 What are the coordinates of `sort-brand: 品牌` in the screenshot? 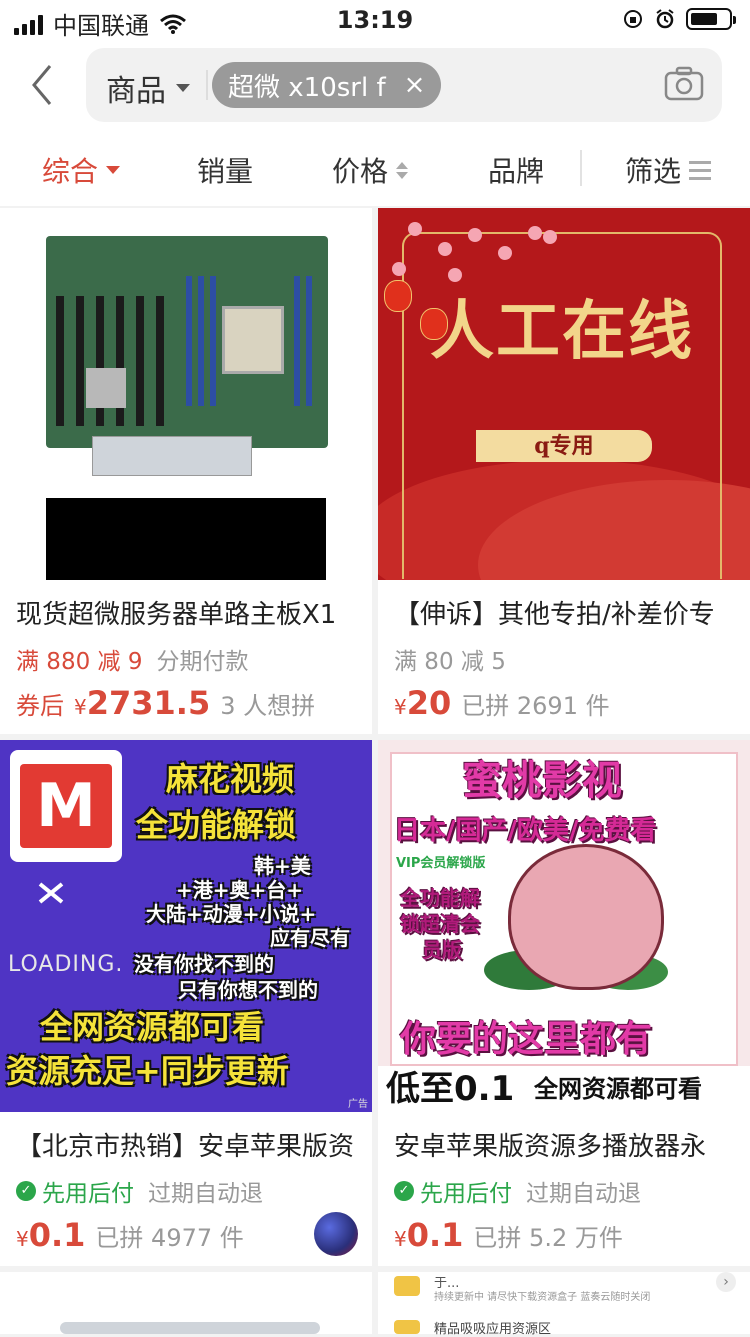 It's located at (516, 170).